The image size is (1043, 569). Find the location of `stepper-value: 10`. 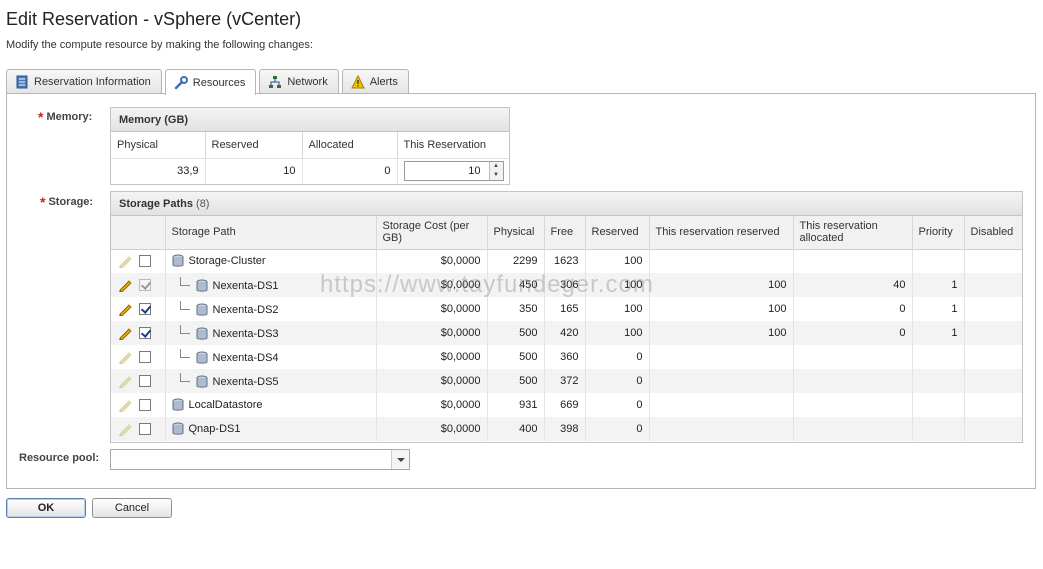

stepper-value: 10 is located at coordinates (474, 171).